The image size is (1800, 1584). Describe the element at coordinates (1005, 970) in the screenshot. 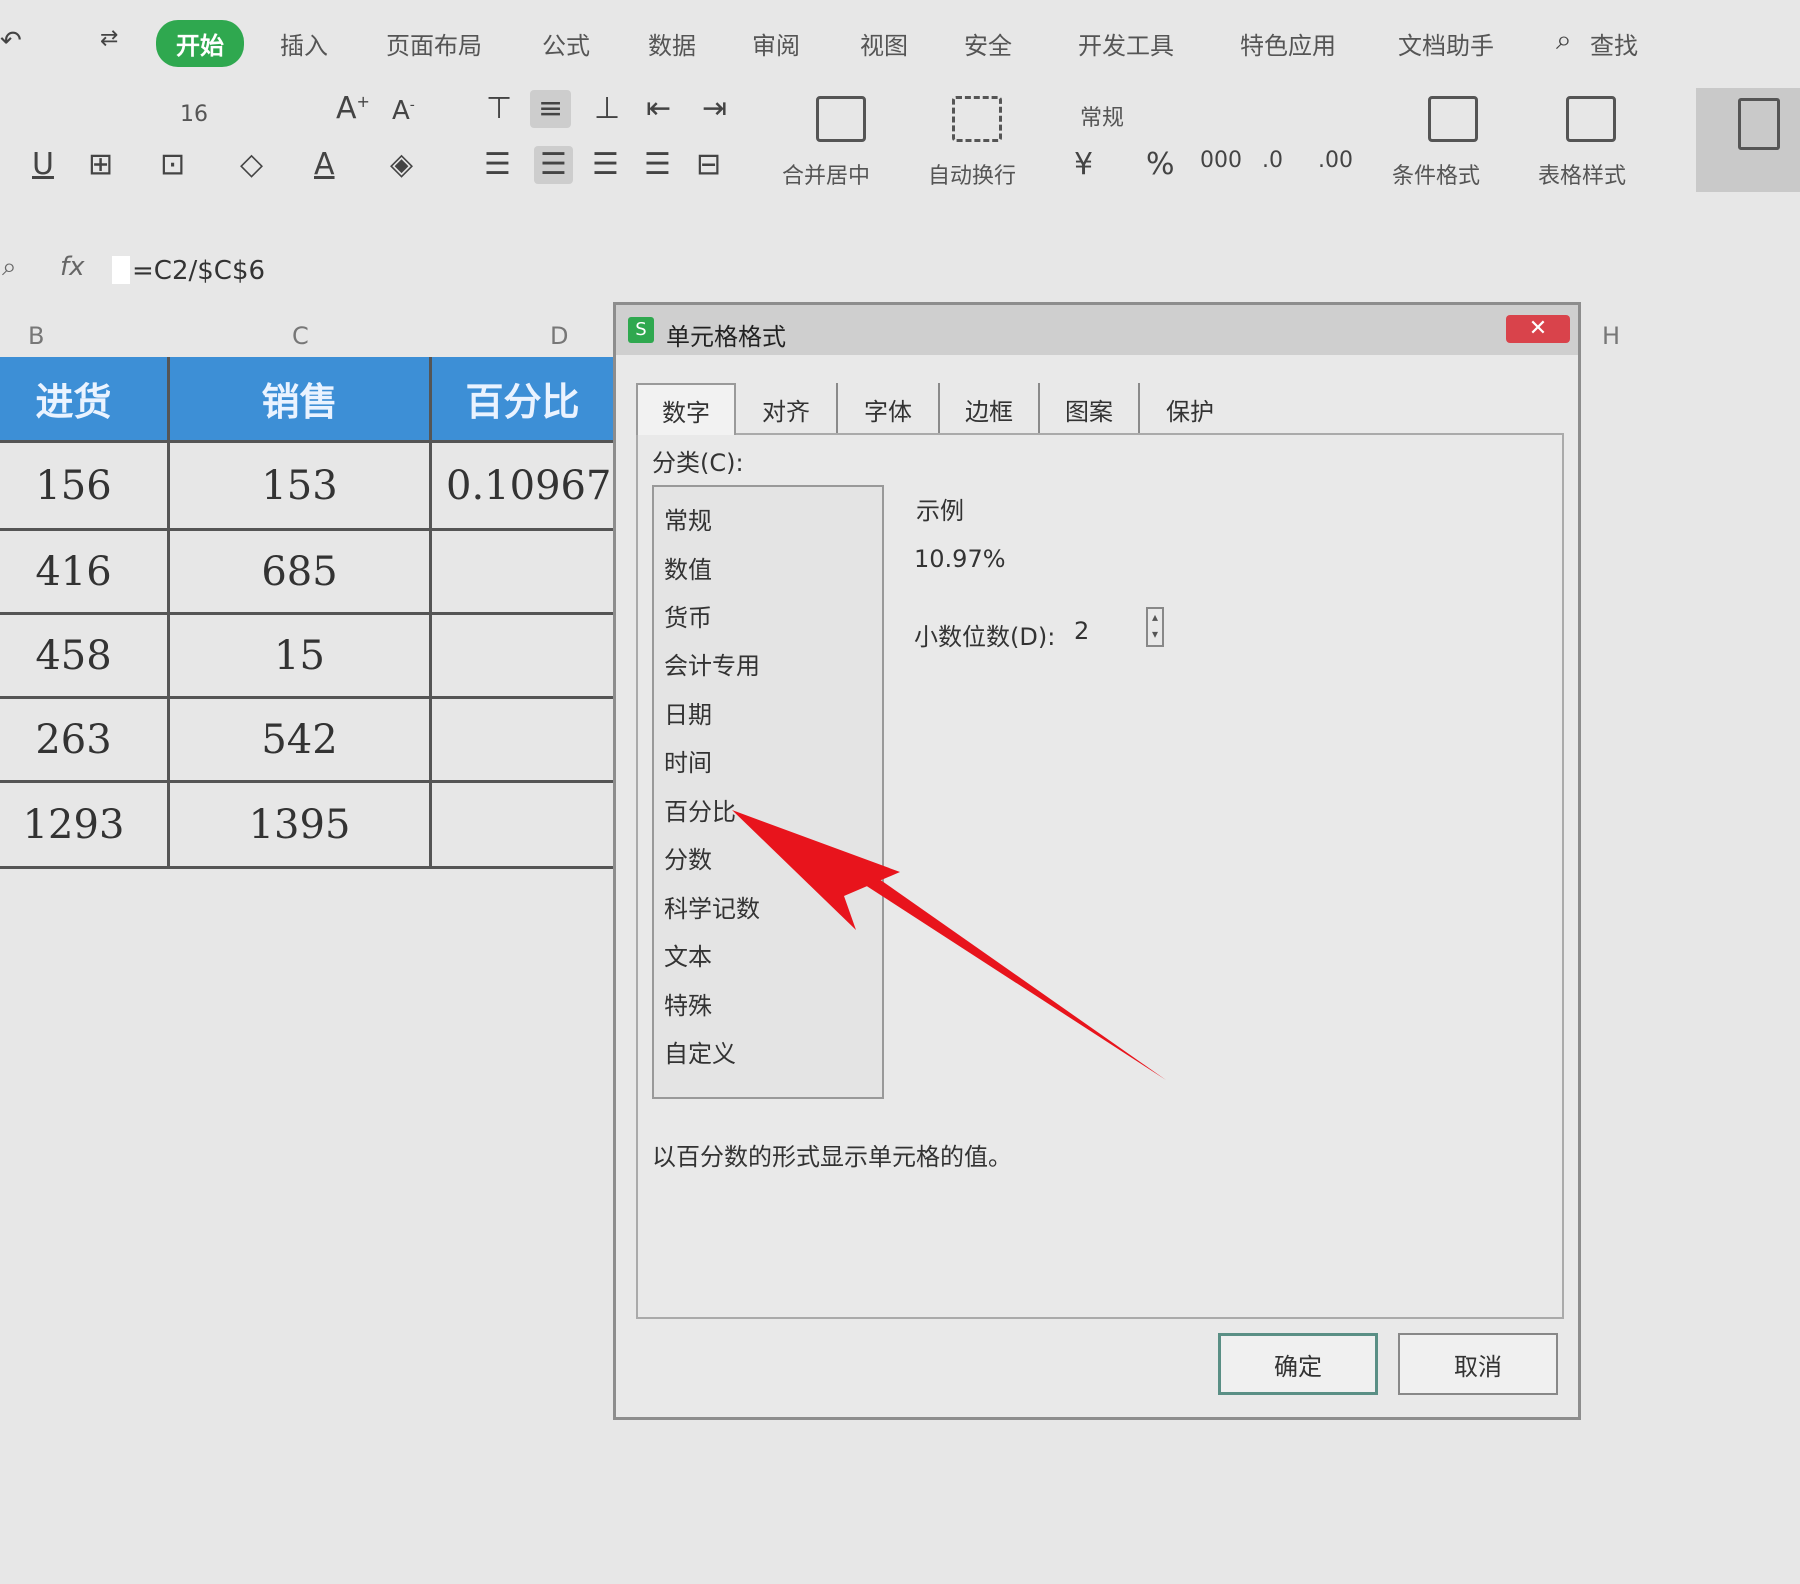

I see `arrow-shaft` at that location.